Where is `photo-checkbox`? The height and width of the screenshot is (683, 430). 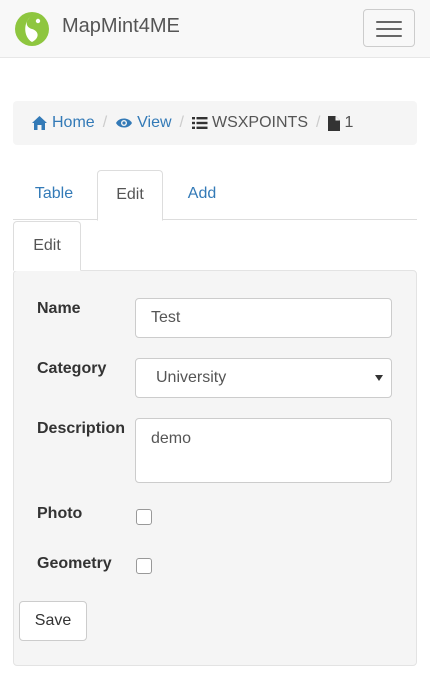 photo-checkbox is located at coordinates (144, 517).